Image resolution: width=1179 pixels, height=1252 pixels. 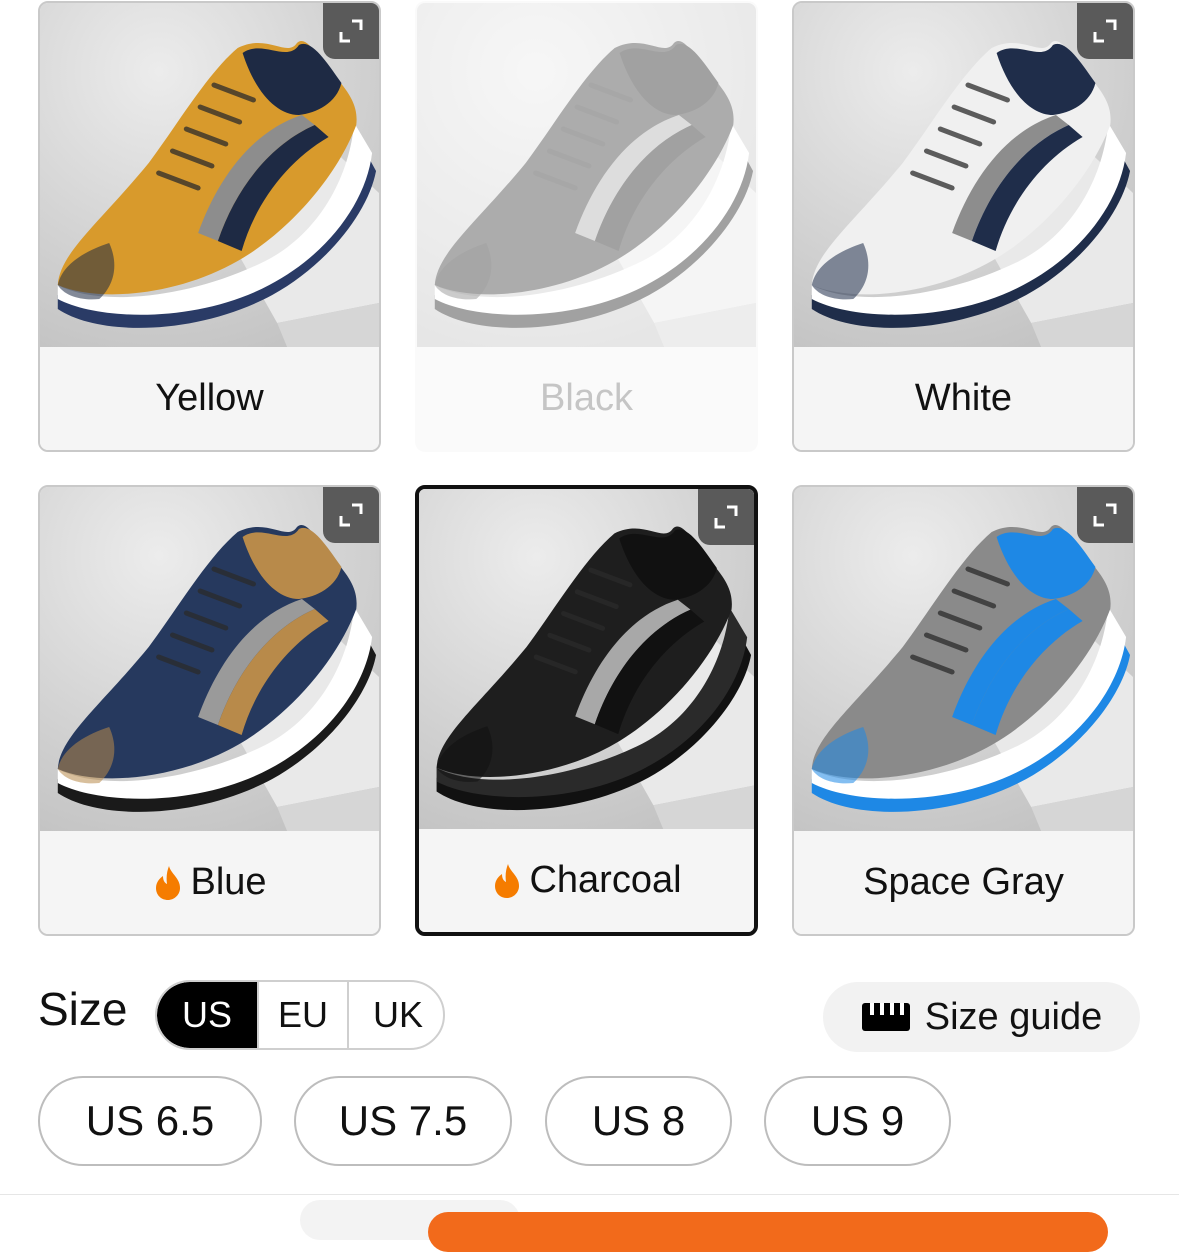 I want to click on unit-eu: EU, so click(x=302, y=1015).